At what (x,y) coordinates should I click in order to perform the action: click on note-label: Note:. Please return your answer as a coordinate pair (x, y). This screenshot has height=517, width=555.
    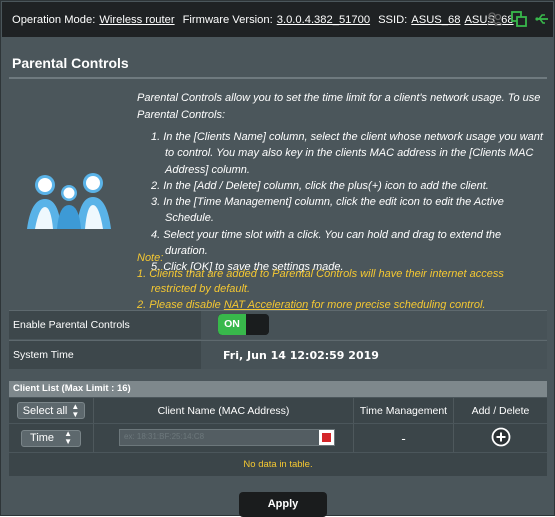
    Looking at the image, I should click on (150, 258).